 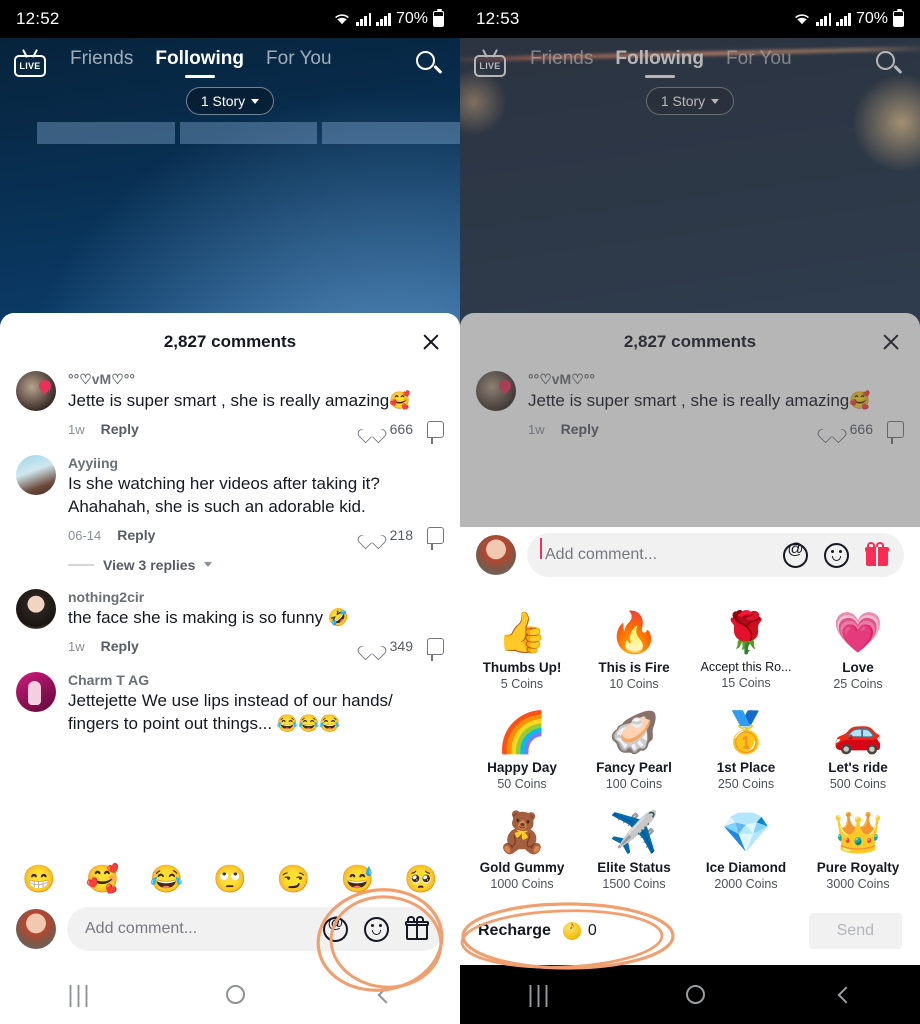 What do you see at coordinates (230, 101) in the screenshot?
I see `story-chip: 1 Story` at bounding box center [230, 101].